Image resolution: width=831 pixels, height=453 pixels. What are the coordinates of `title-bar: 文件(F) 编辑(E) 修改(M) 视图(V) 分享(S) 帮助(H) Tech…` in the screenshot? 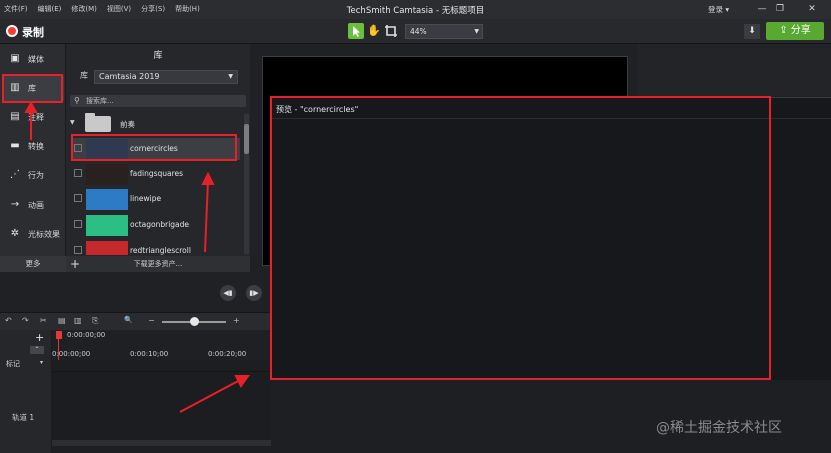 It's located at (415, 9).